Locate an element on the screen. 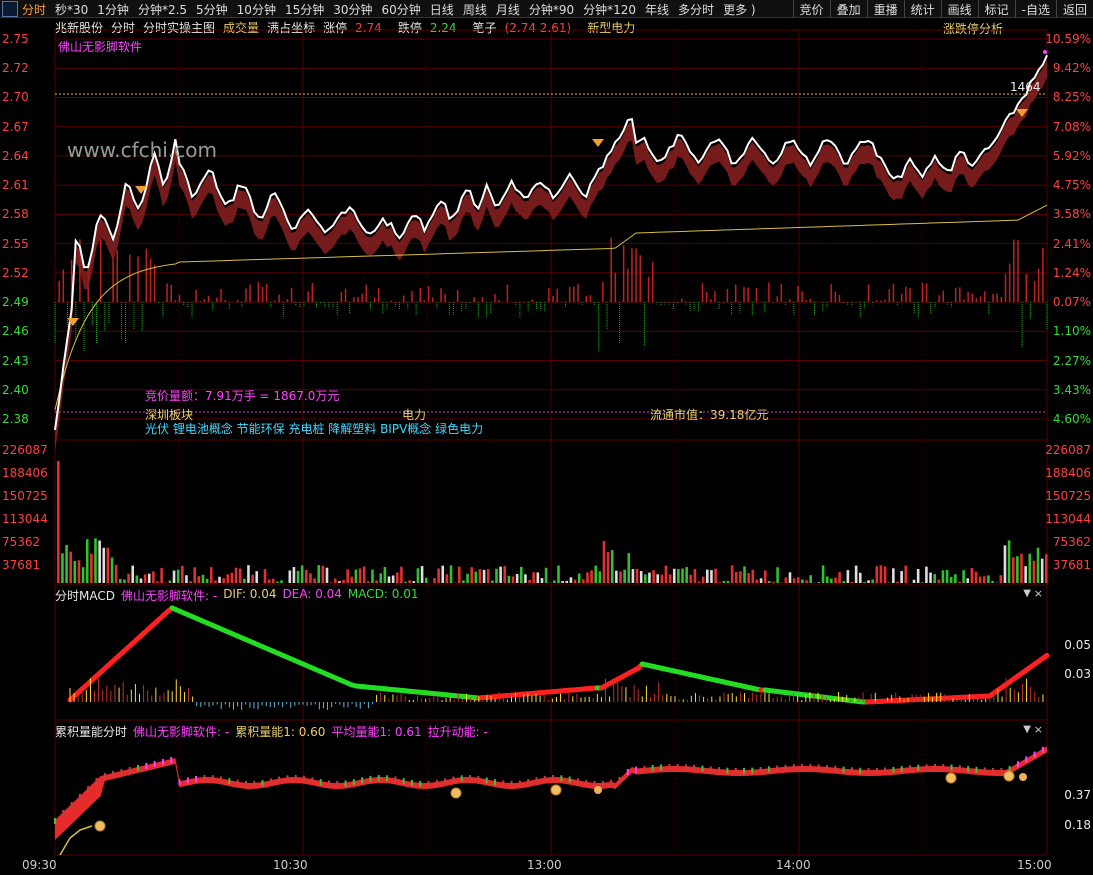 Image resolution: width=1093 pixels, height=875 pixels. macd-axis-003: 0.03 is located at coordinates (1077, 674).